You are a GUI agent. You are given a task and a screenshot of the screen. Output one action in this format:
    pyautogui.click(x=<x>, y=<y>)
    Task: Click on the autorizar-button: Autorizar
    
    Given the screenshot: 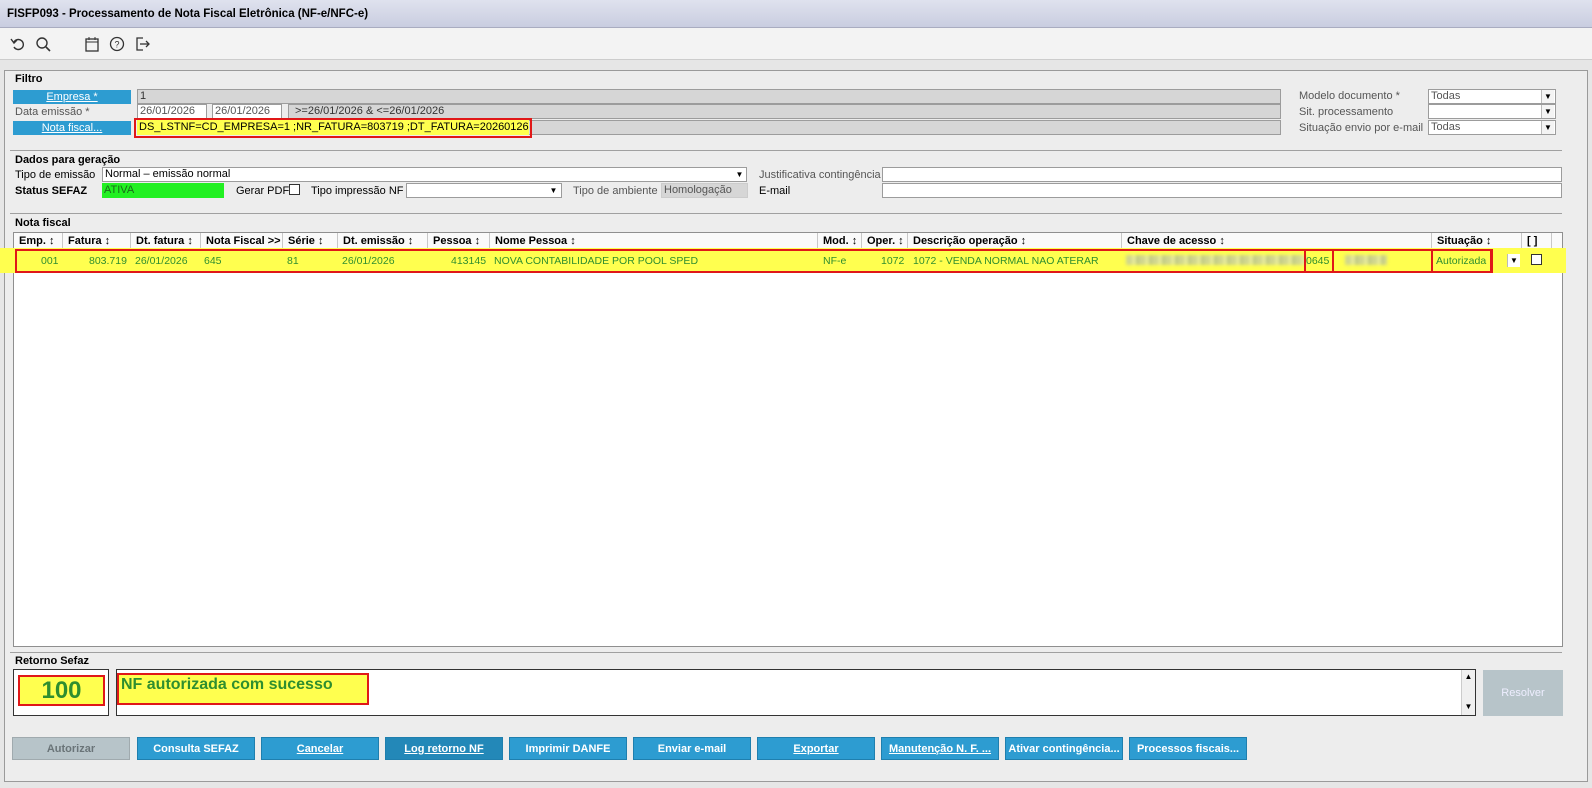 What is the action you would take?
    pyautogui.click(x=71, y=748)
    